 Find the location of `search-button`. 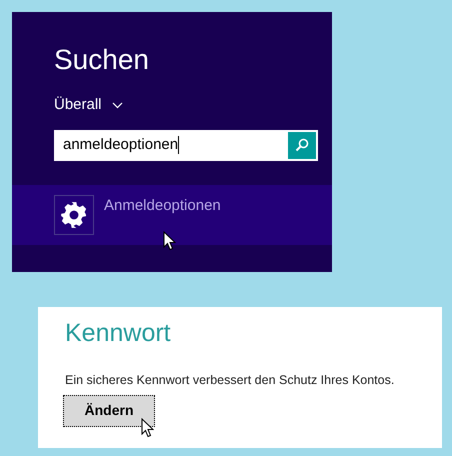

search-button is located at coordinates (302, 145).